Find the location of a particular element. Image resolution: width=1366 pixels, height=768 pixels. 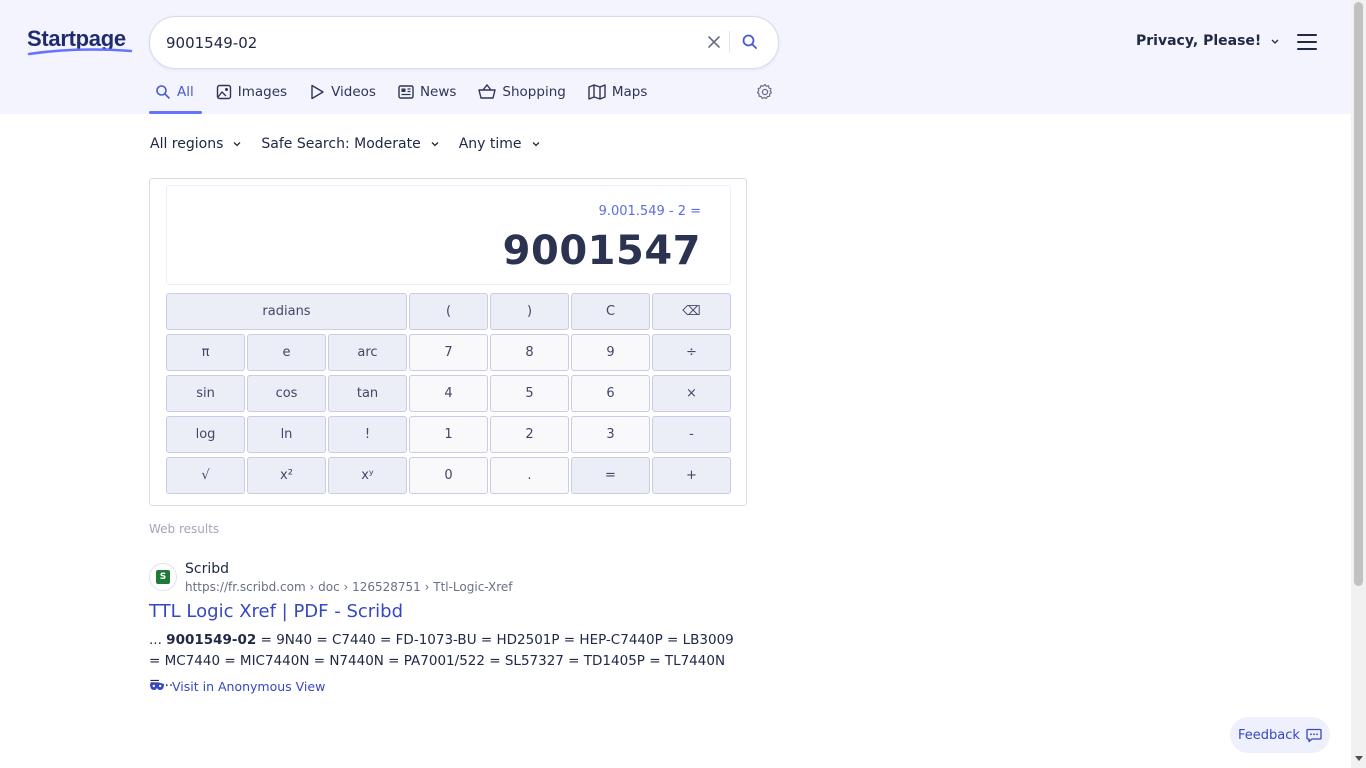

result-title-link: TTL Logic Xref | PDF - Scribd is located at coordinates (276, 611).